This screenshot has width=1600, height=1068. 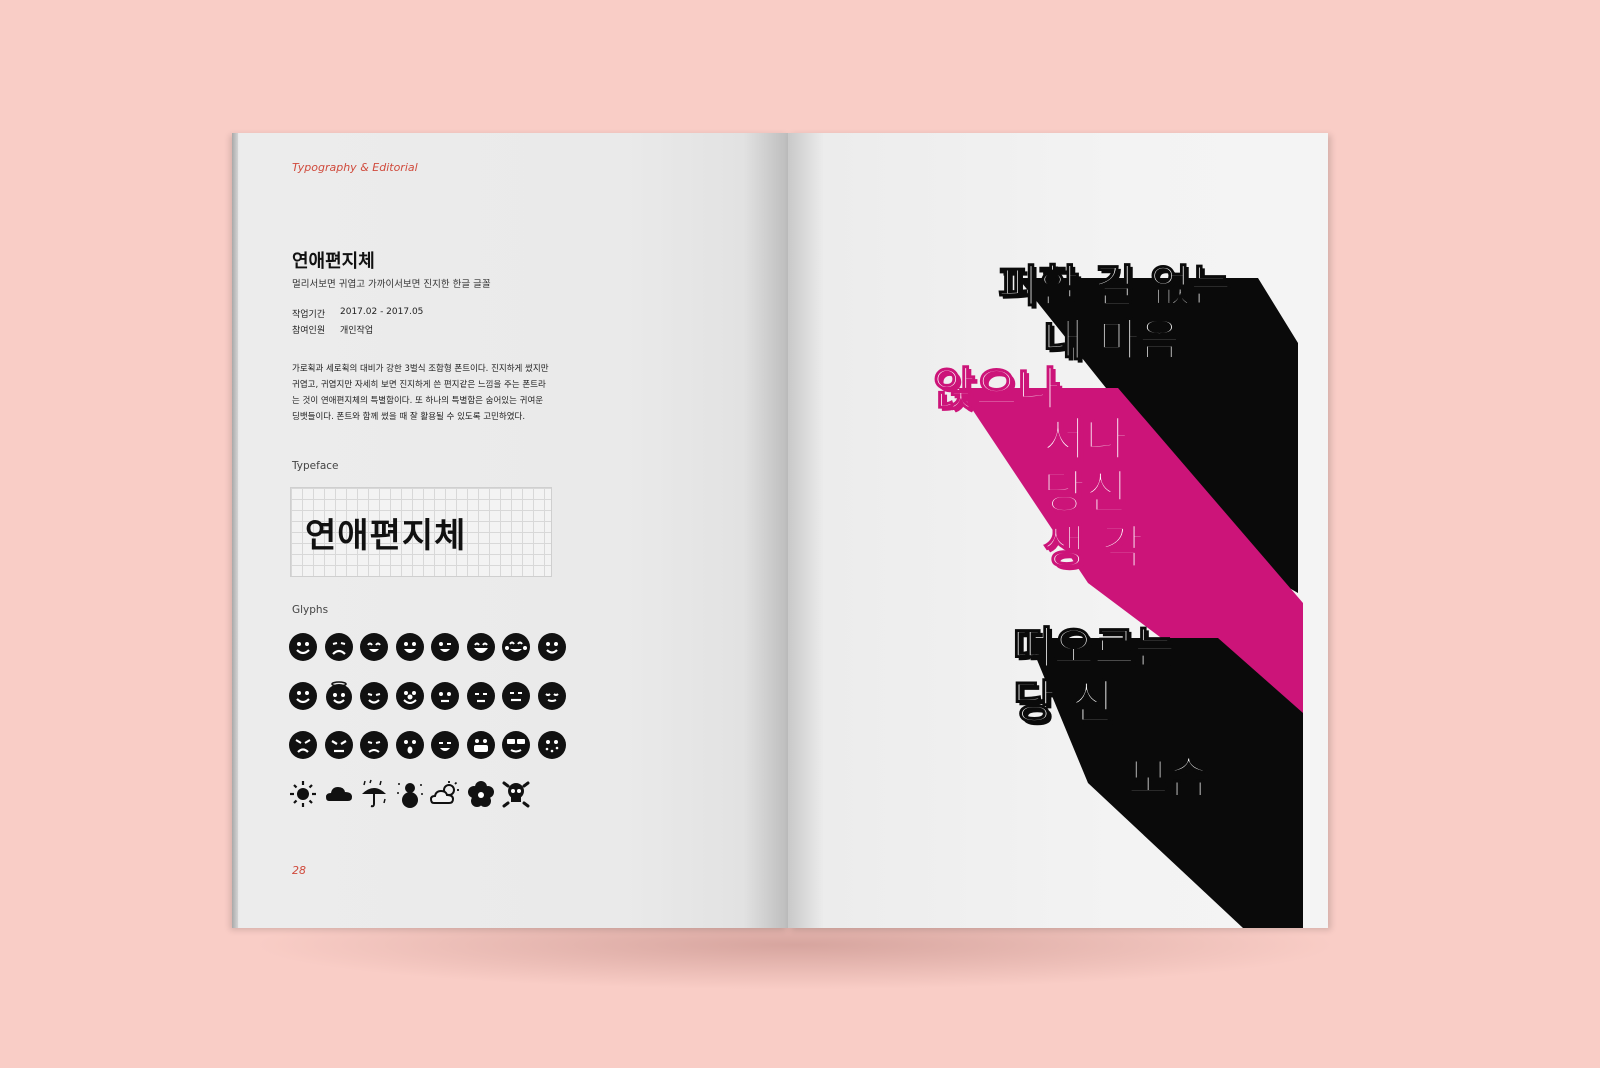 What do you see at coordinates (484, 695) in the screenshot?
I see `flat-face-icon` at bounding box center [484, 695].